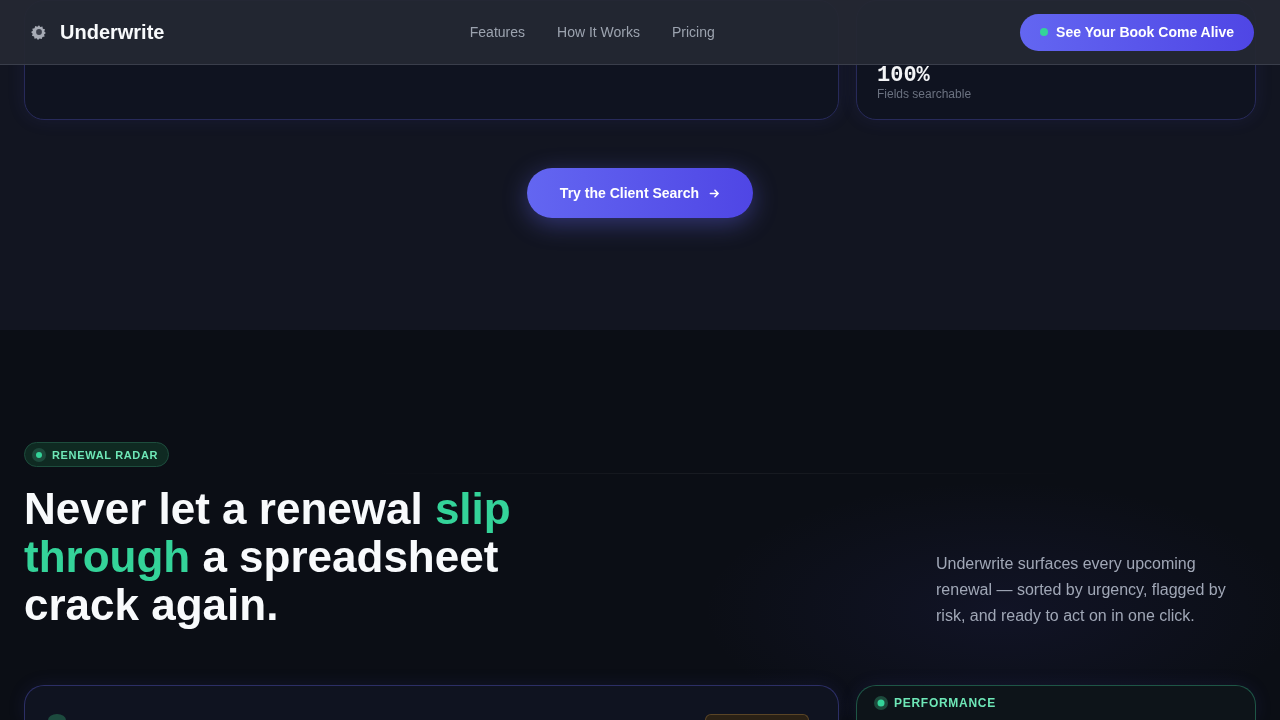 This screenshot has width=1280, height=720. Describe the element at coordinates (945, 703) in the screenshot. I see `card-label: PERFORMANCE` at that location.